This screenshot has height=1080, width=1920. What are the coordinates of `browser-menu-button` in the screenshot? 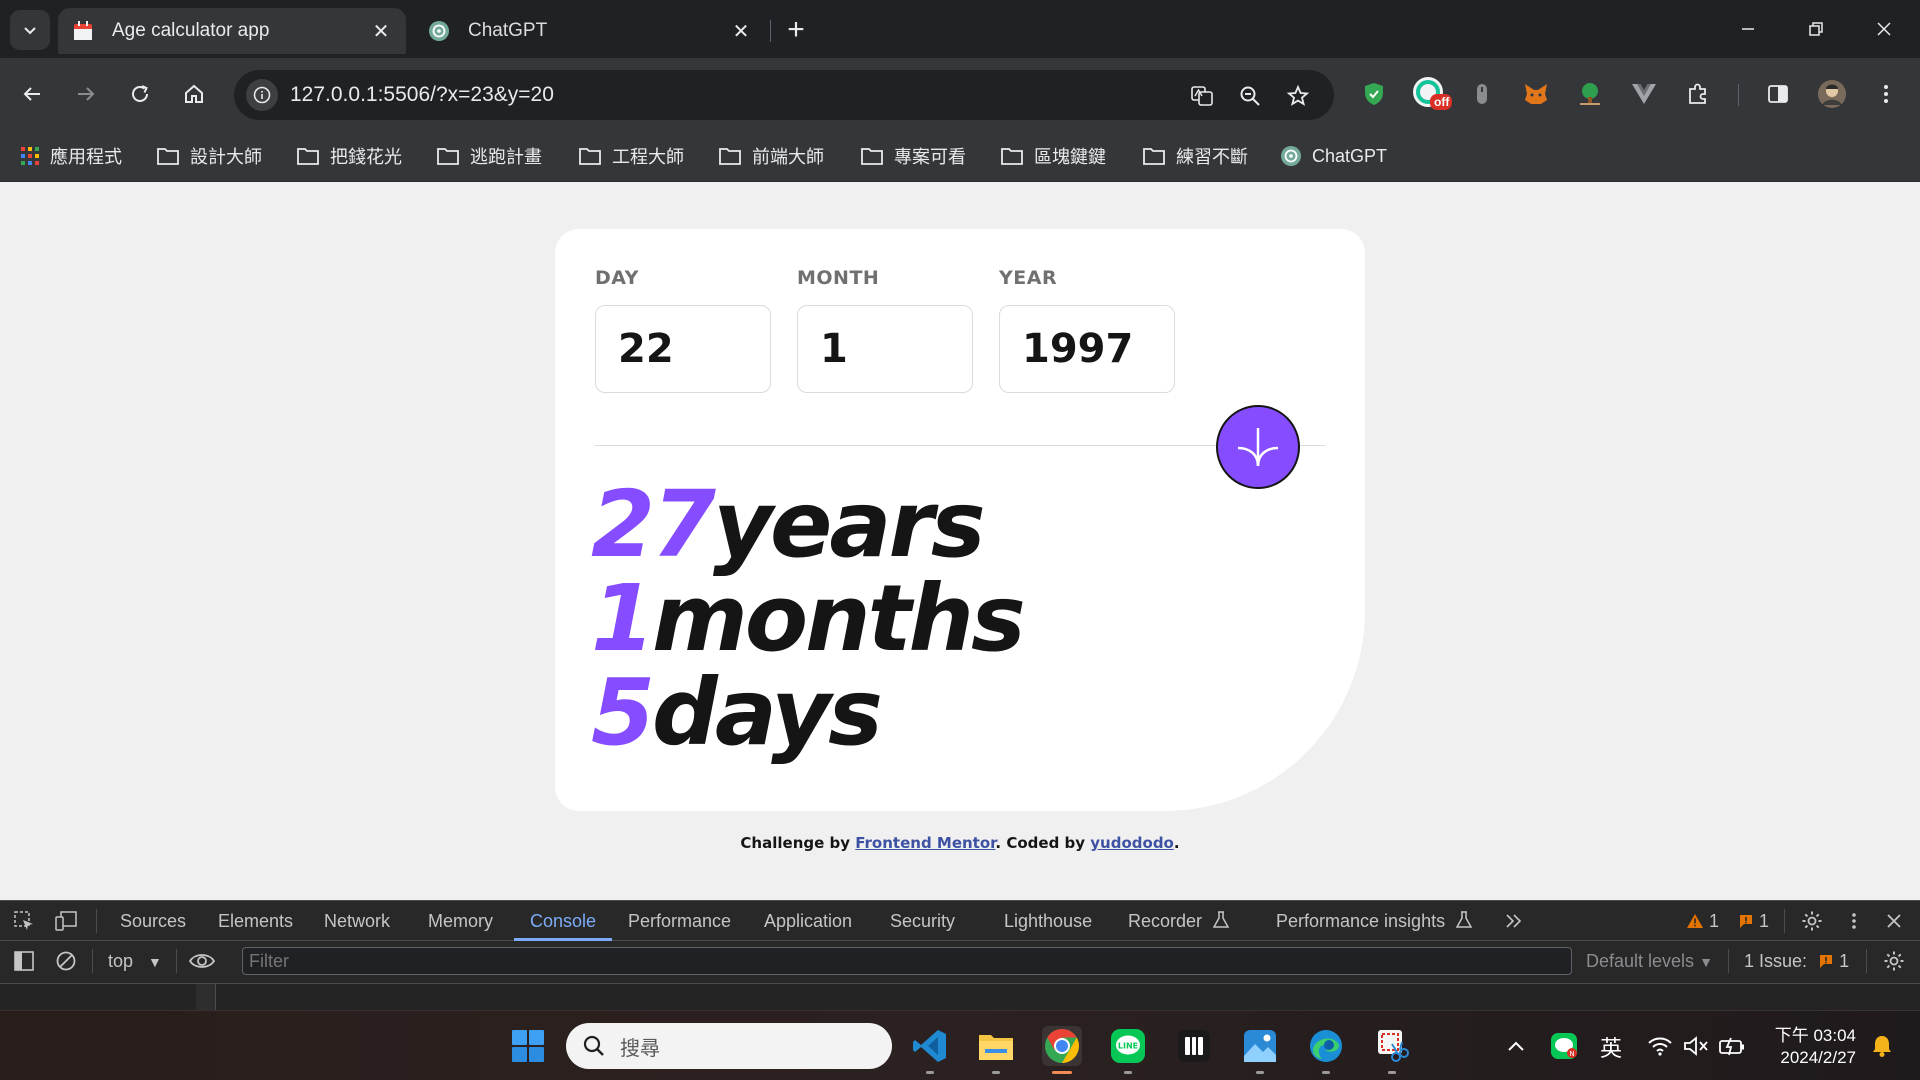 It's located at (1886, 94).